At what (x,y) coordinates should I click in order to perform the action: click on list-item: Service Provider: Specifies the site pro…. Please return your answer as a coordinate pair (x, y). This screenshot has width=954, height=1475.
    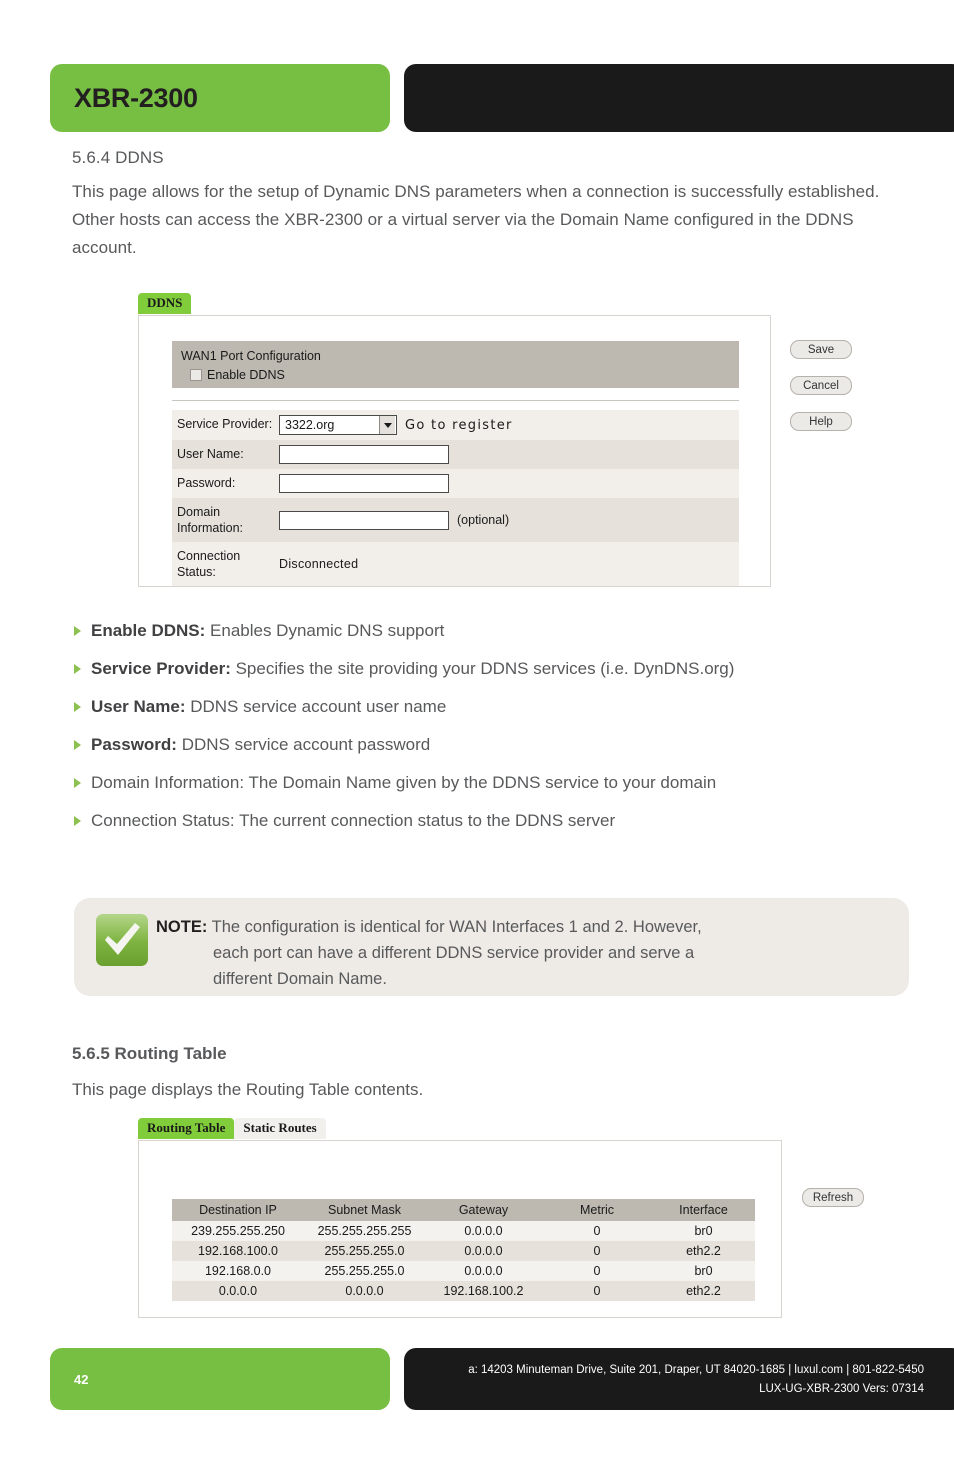
    Looking at the image, I should click on (499, 668).